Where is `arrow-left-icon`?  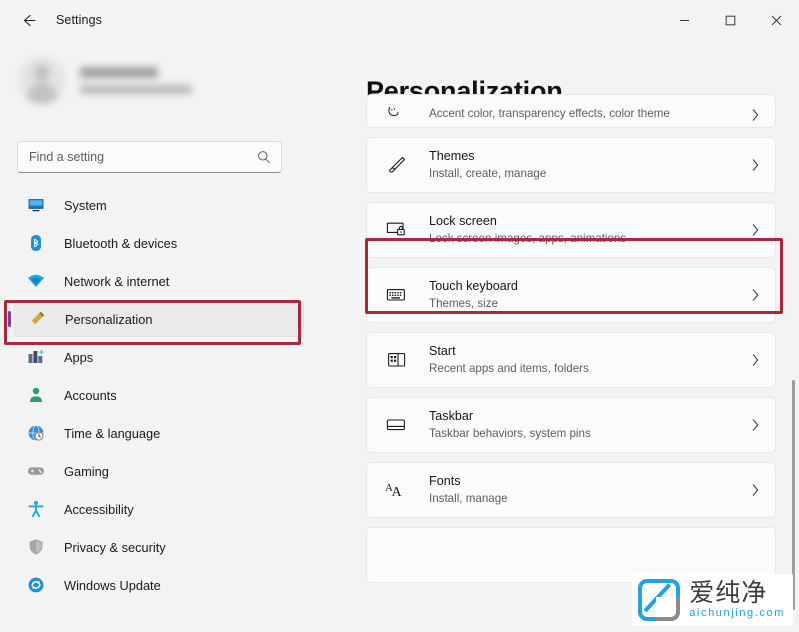
arrow-left-icon is located at coordinates (29, 20).